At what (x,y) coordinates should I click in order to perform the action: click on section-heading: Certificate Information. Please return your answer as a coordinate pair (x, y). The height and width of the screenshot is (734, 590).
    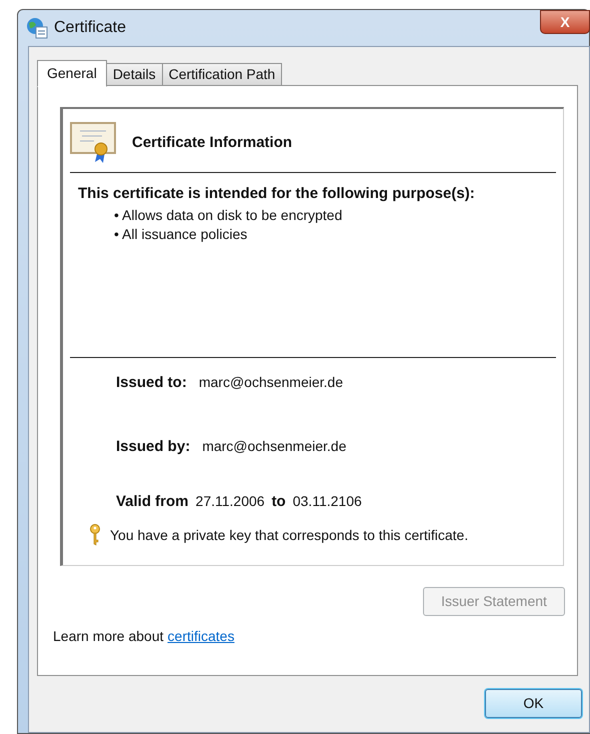
    Looking at the image, I should click on (212, 142).